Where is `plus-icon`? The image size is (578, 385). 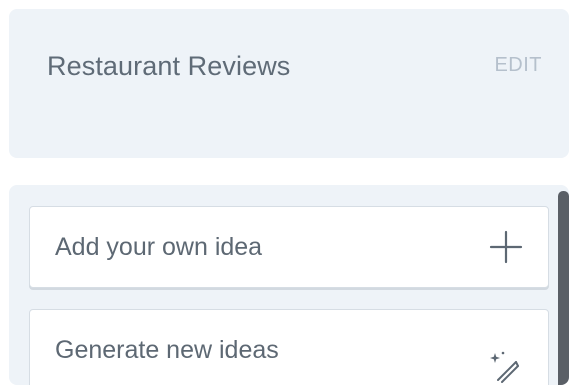
plus-icon is located at coordinates (506, 247).